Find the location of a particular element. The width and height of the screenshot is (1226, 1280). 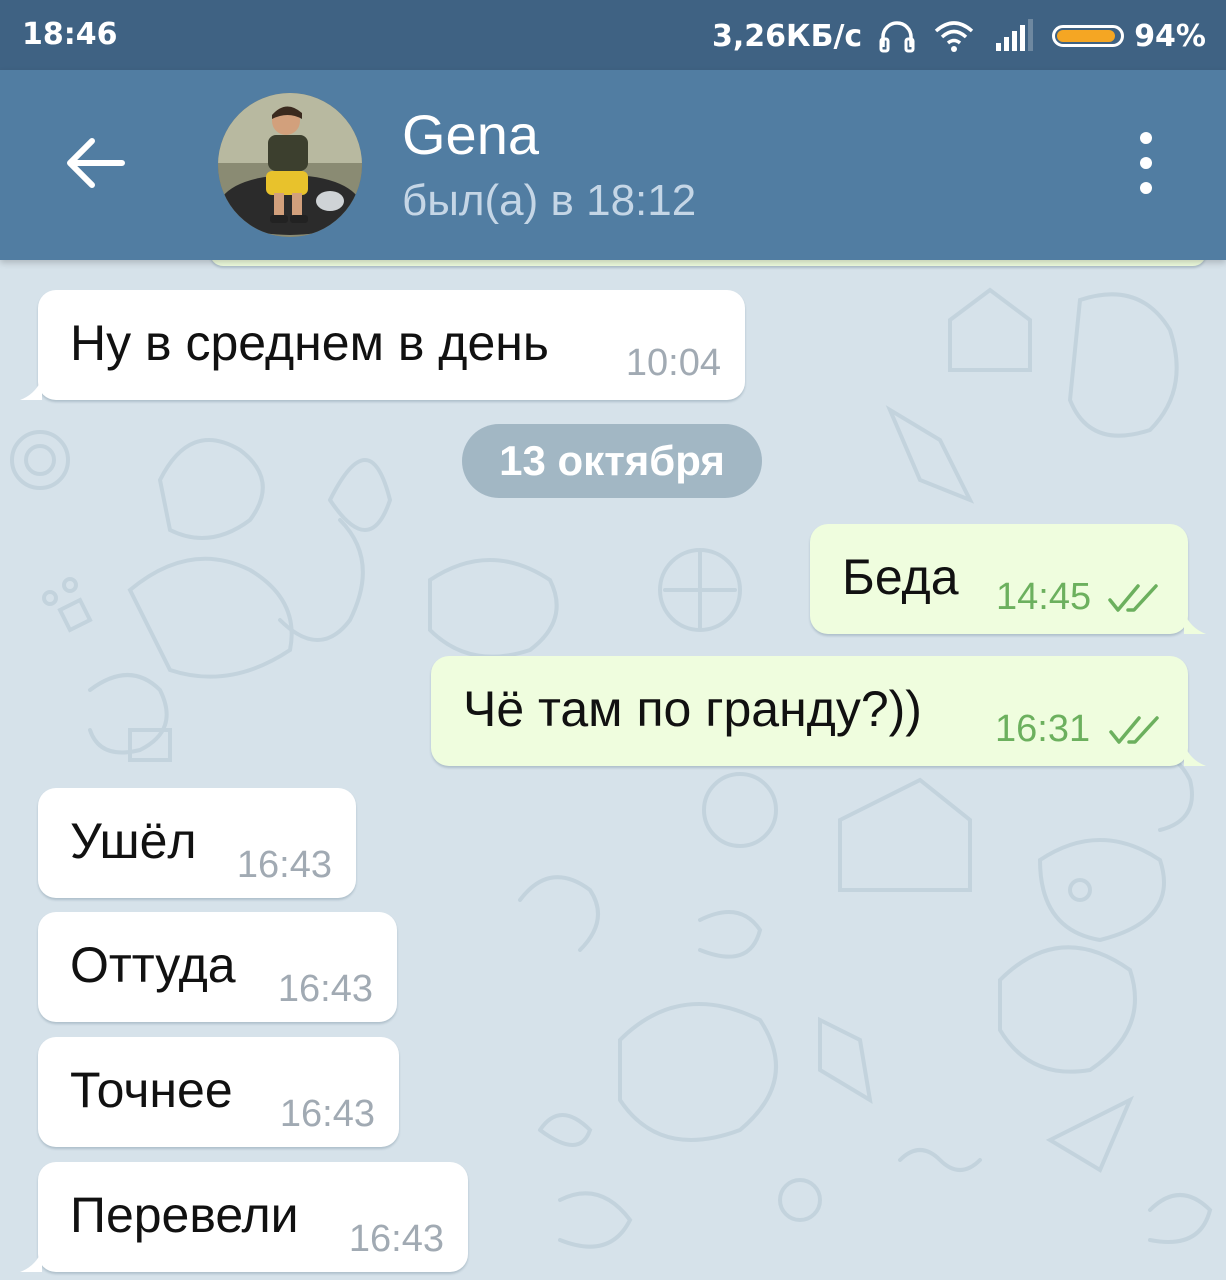

network-speed: 3,26КБ/с is located at coordinates (787, 36).